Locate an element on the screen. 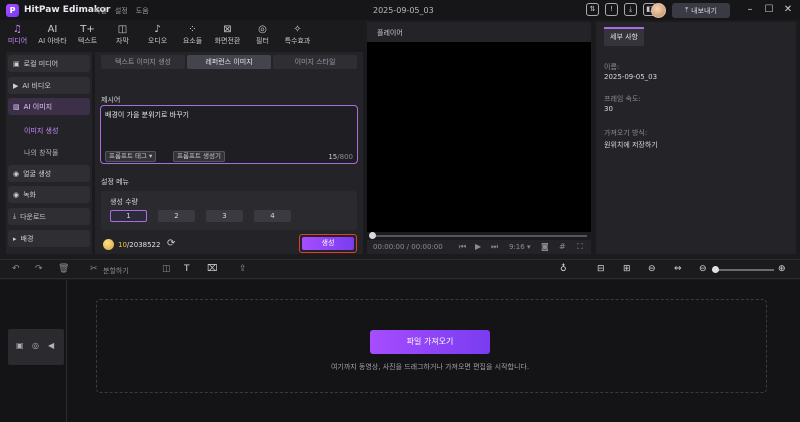  undo-icon: ↶ is located at coordinates (16, 269).